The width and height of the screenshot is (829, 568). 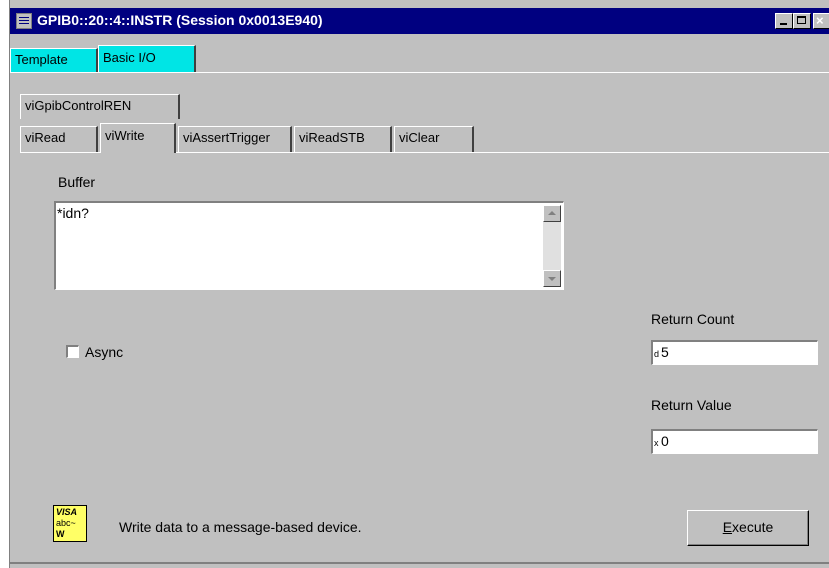 I want to click on arrow-down-icon, so click(x=552, y=279).